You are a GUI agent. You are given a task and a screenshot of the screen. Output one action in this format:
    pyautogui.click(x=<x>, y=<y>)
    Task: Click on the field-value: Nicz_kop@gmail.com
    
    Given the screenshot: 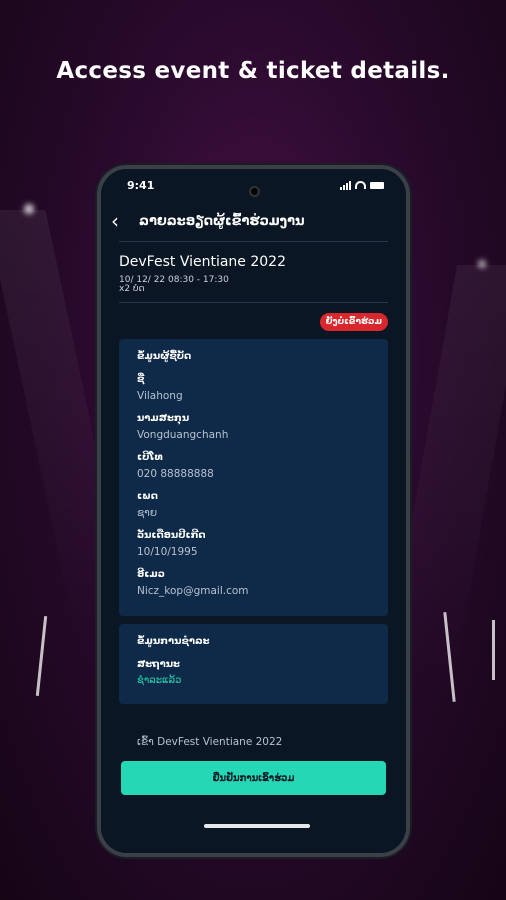 What is the action you would take?
    pyautogui.click(x=193, y=591)
    